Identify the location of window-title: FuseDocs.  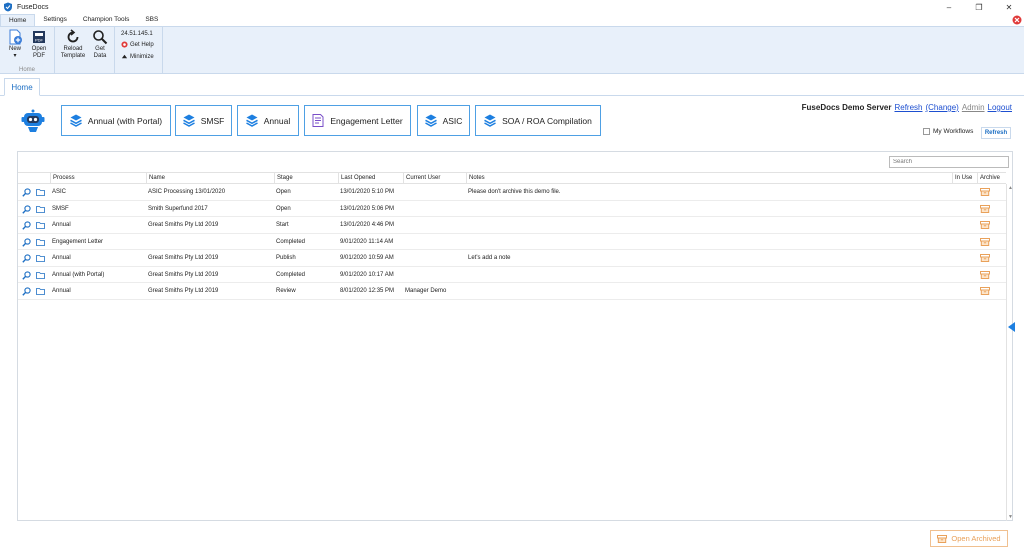
(33, 7).